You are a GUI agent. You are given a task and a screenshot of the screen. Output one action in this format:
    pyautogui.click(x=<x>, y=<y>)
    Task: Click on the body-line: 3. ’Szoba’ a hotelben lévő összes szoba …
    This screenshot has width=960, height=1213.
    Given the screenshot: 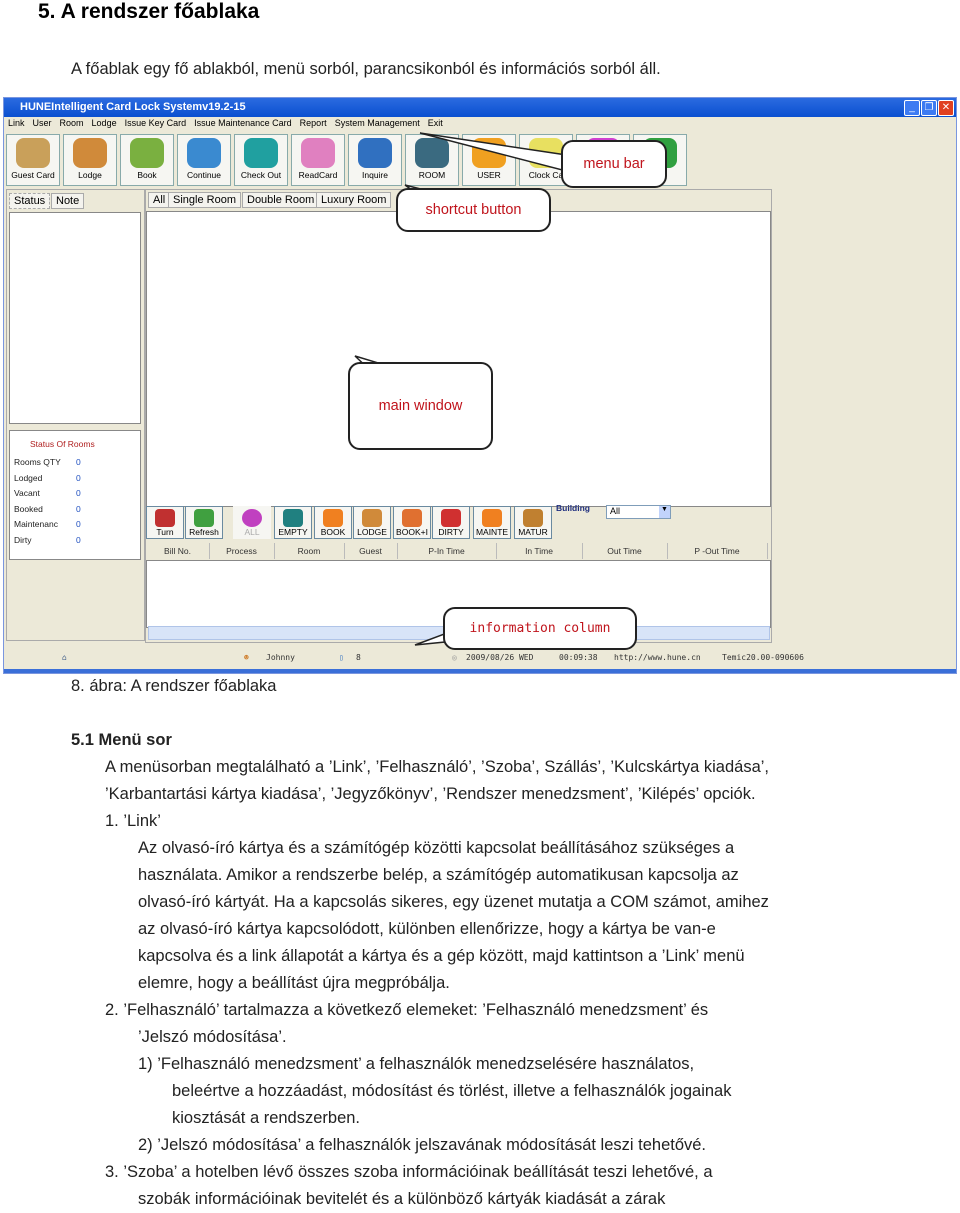 What is the action you would take?
    pyautogui.click(x=409, y=1172)
    